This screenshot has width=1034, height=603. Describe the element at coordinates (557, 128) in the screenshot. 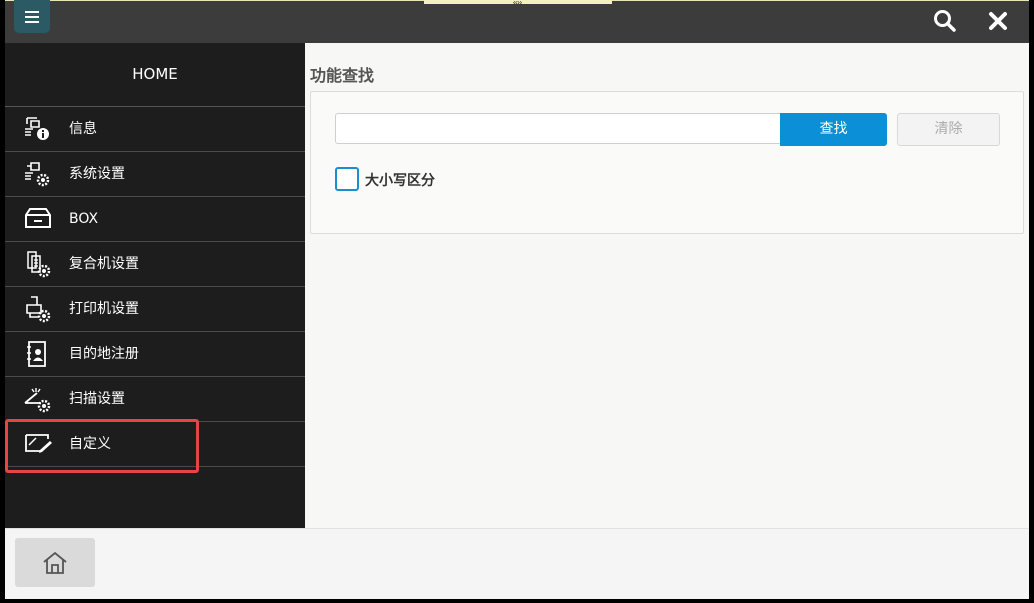

I see `search-input` at that location.